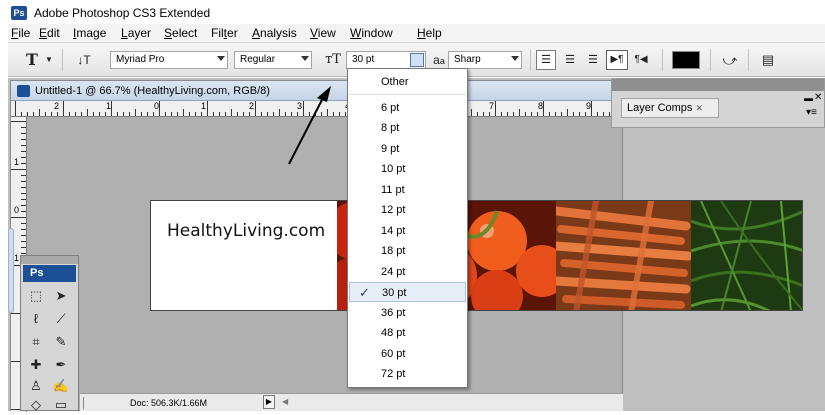 Image resolution: width=825 pixels, height=415 pixels. I want to click on lasso-tool-icon: ℓ, so click(36, 319).